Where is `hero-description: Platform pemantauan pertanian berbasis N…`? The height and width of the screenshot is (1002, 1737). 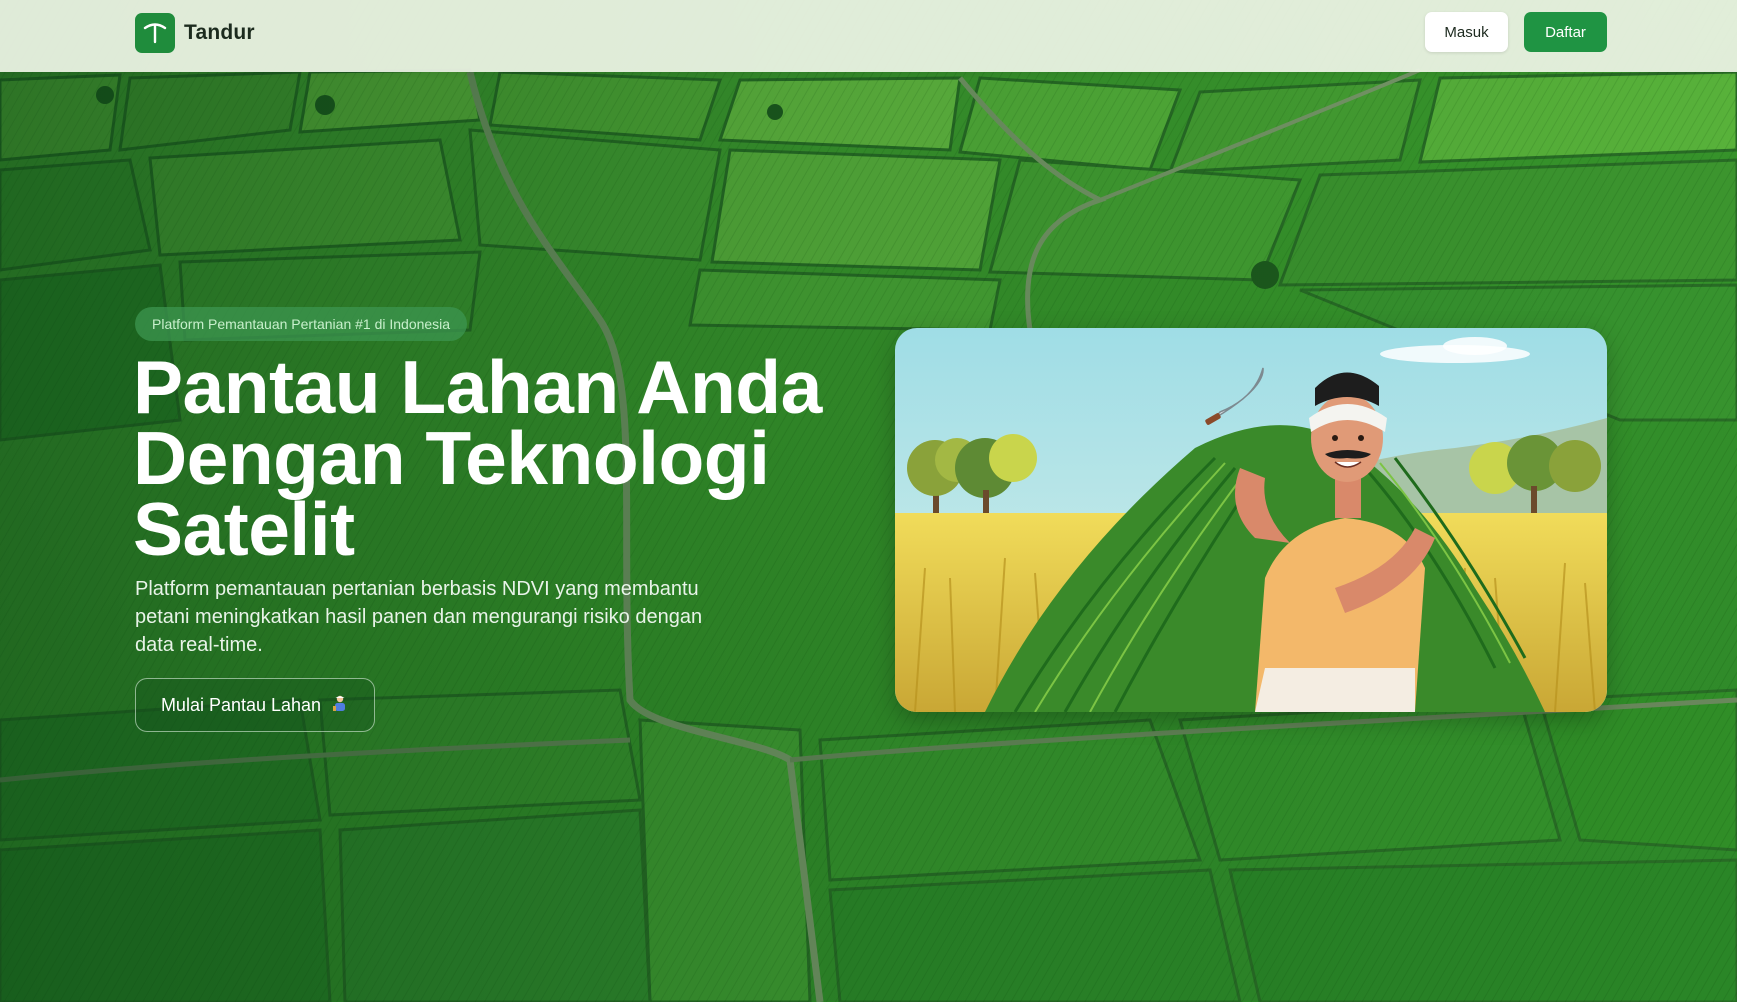
hero-description: Platform pemantauan pertanian berbasis N… is located at coordinates (419, 617).